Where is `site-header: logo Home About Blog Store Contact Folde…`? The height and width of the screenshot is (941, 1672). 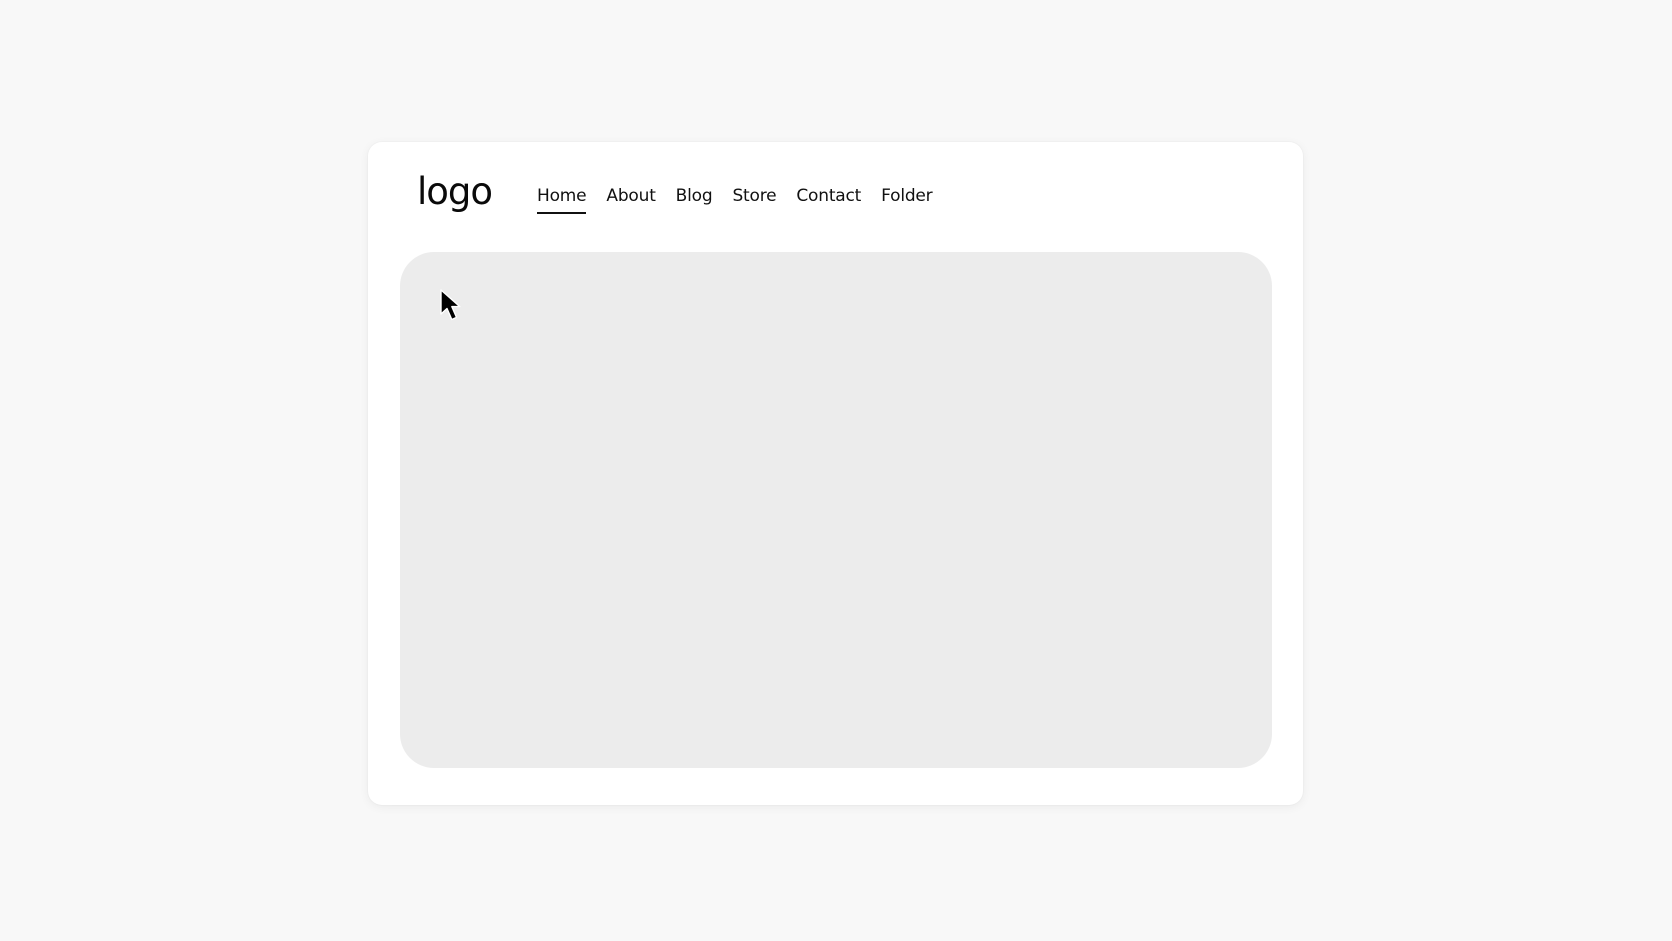 site-header: logo Home About Blog Store Contact Folde… is located at coordinates (835, 197).